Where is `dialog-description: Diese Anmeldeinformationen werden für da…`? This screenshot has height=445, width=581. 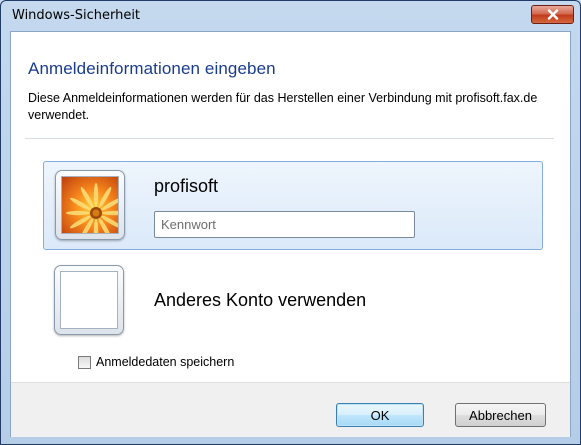 dialog-description: Diese Anmeldeinformationen werden für da… is located at coordinates (283, 106).